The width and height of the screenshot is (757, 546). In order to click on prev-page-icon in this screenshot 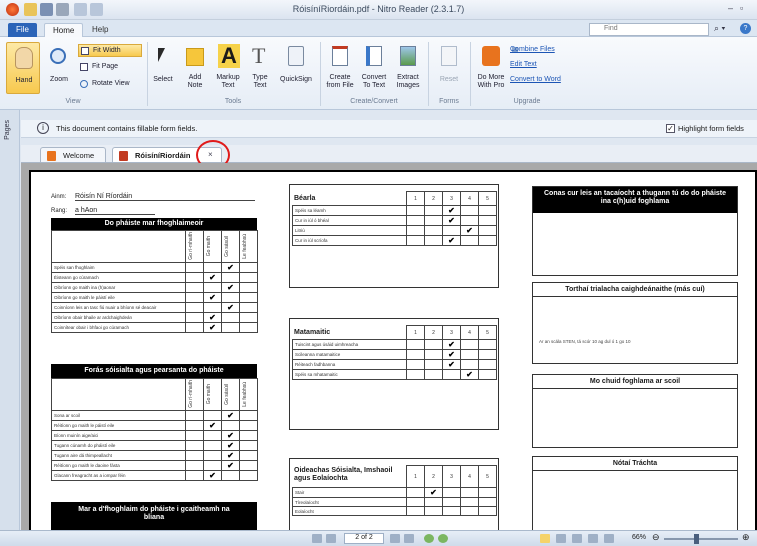, I will do `click(331, 538)`.